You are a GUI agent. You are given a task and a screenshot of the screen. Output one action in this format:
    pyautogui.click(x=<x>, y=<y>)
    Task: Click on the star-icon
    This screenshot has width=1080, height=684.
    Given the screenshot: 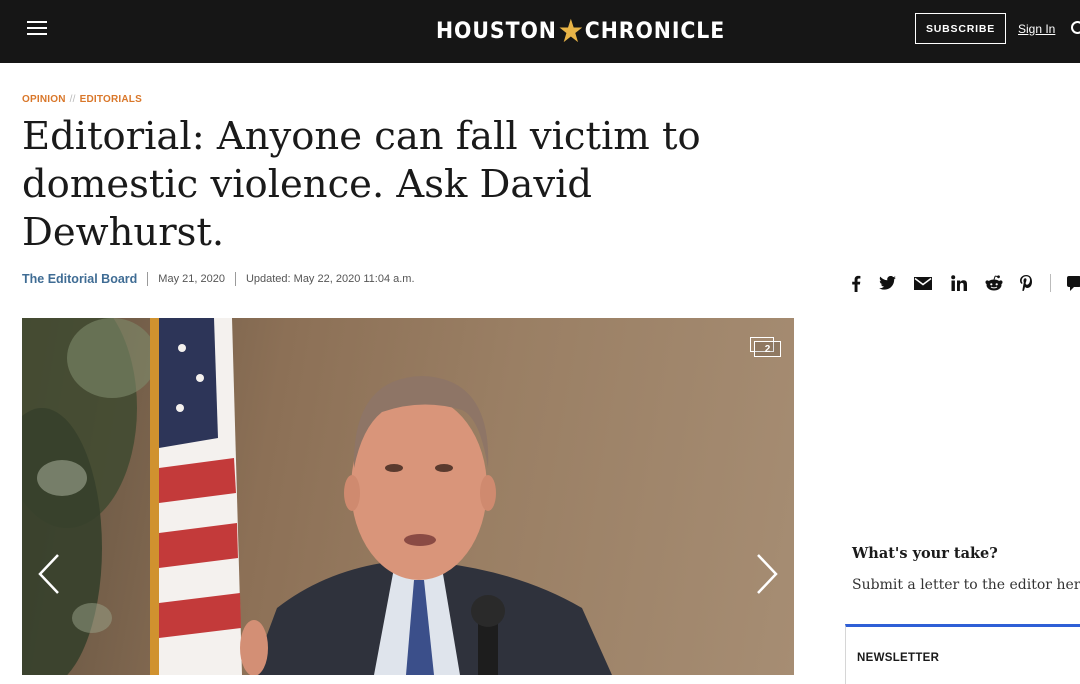 What is the action you would take?
    pyautogui.click(x=571, y=30)
    